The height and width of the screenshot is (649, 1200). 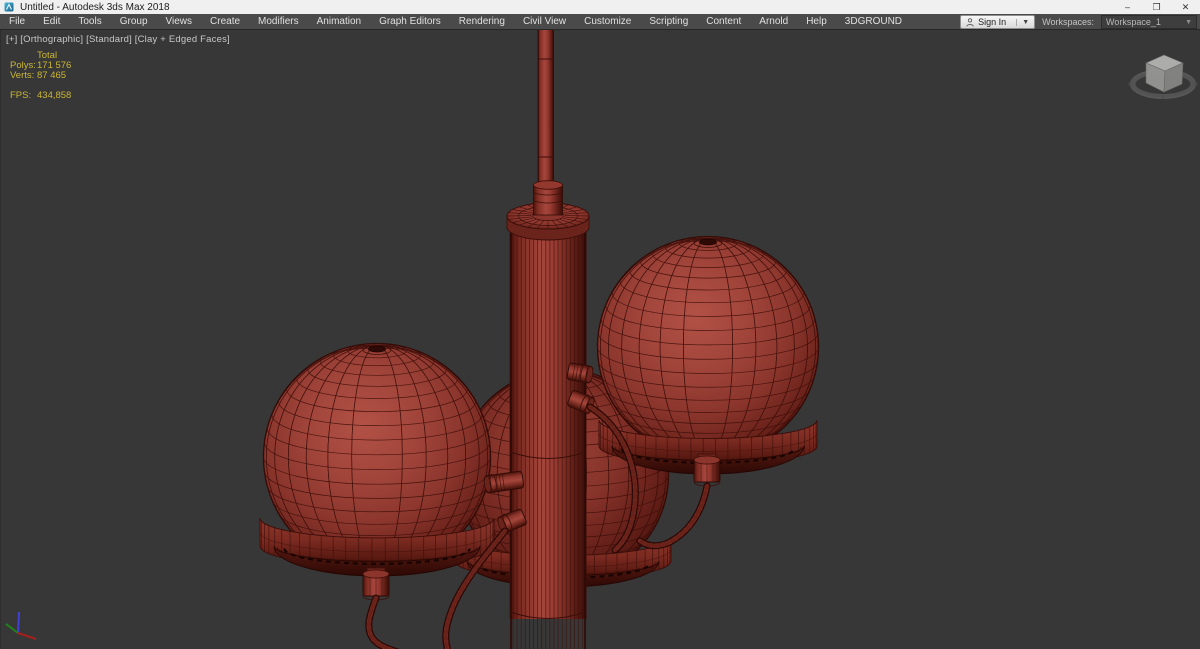 I want to click on sign-in-label: Sign In, so click(x=992, y=22).